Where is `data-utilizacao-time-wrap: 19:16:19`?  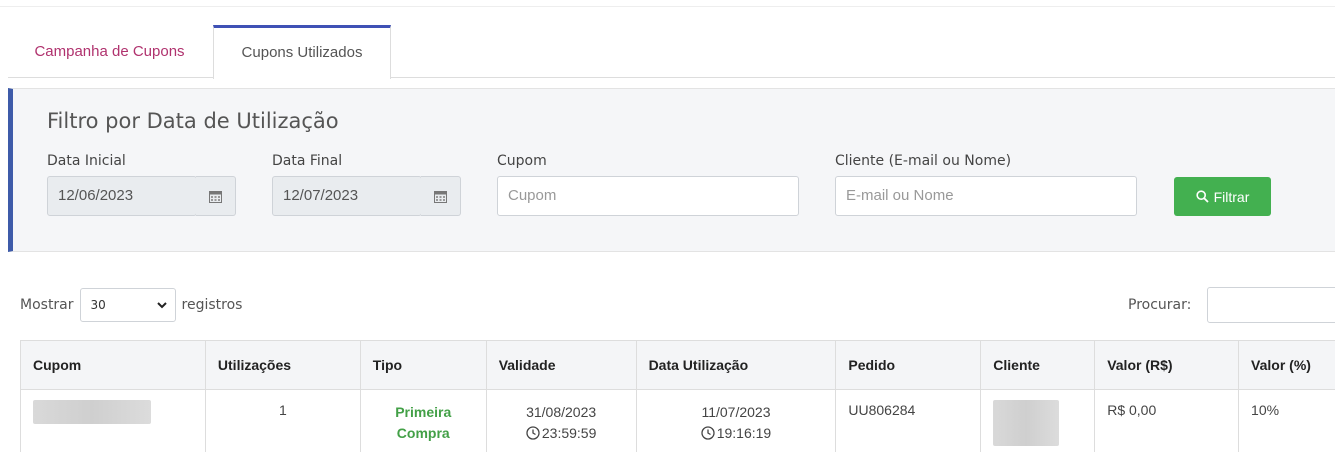
data-utilizacao-time-wrap: 19:16:19 is located at coordinates (736, 433).